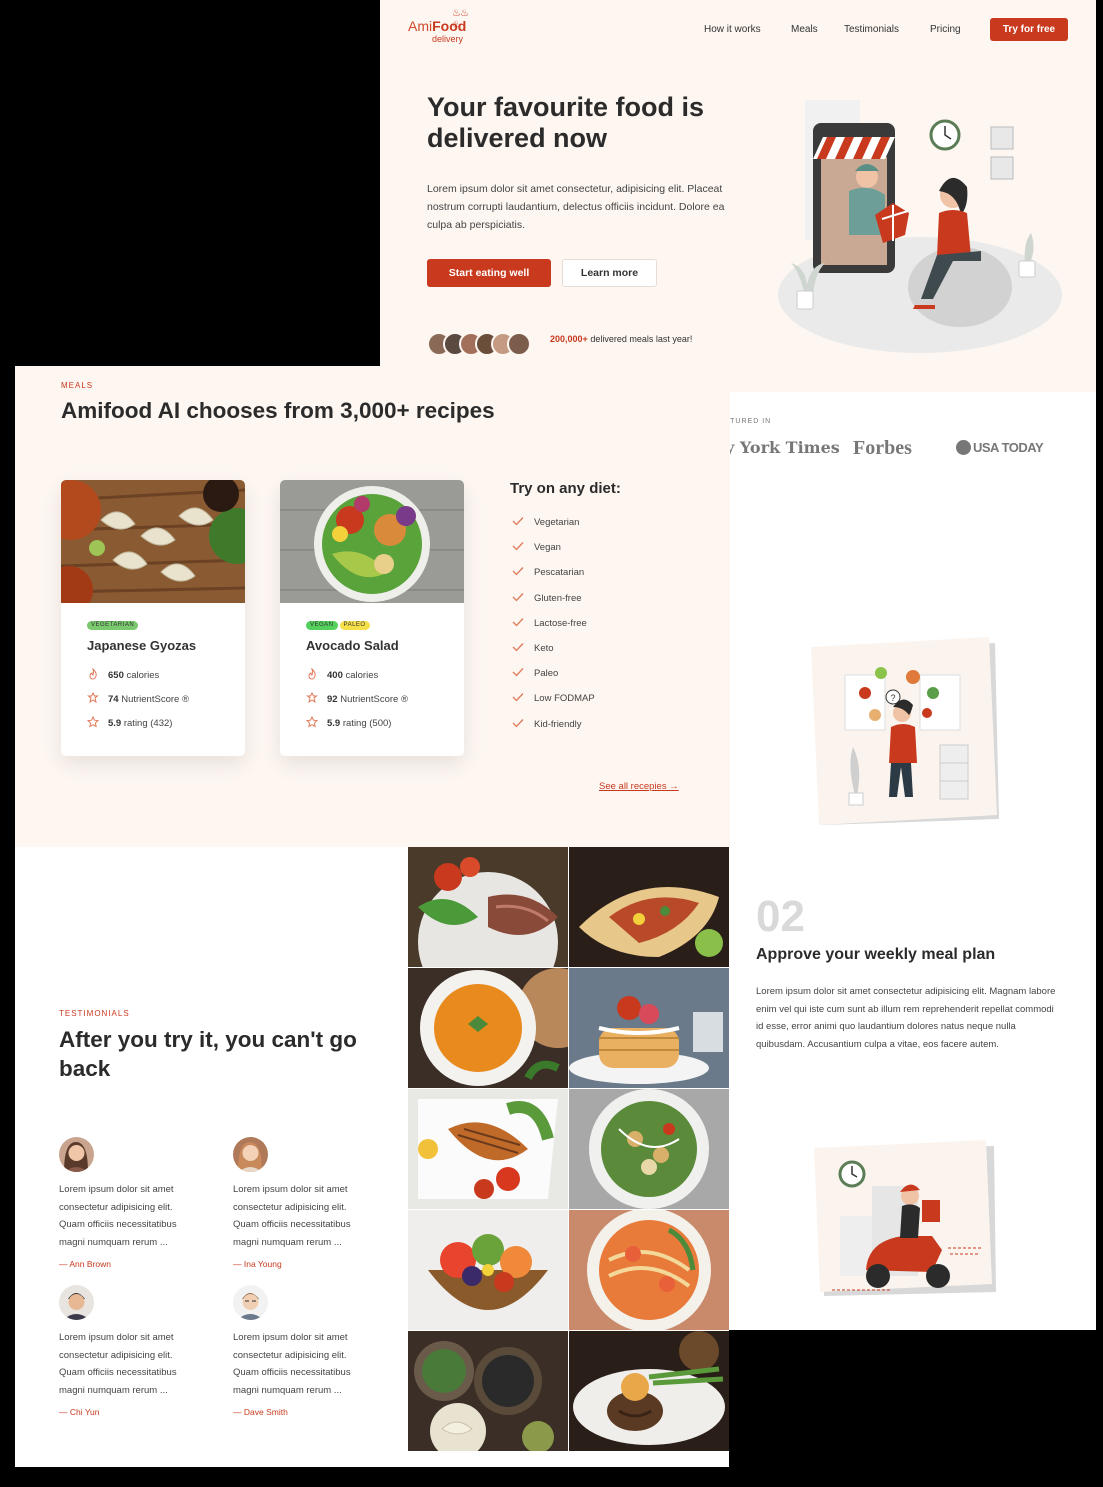 This screenshot has width=1103, height=1487. I want to click on avocado-salad-photo, so click(372, 541).